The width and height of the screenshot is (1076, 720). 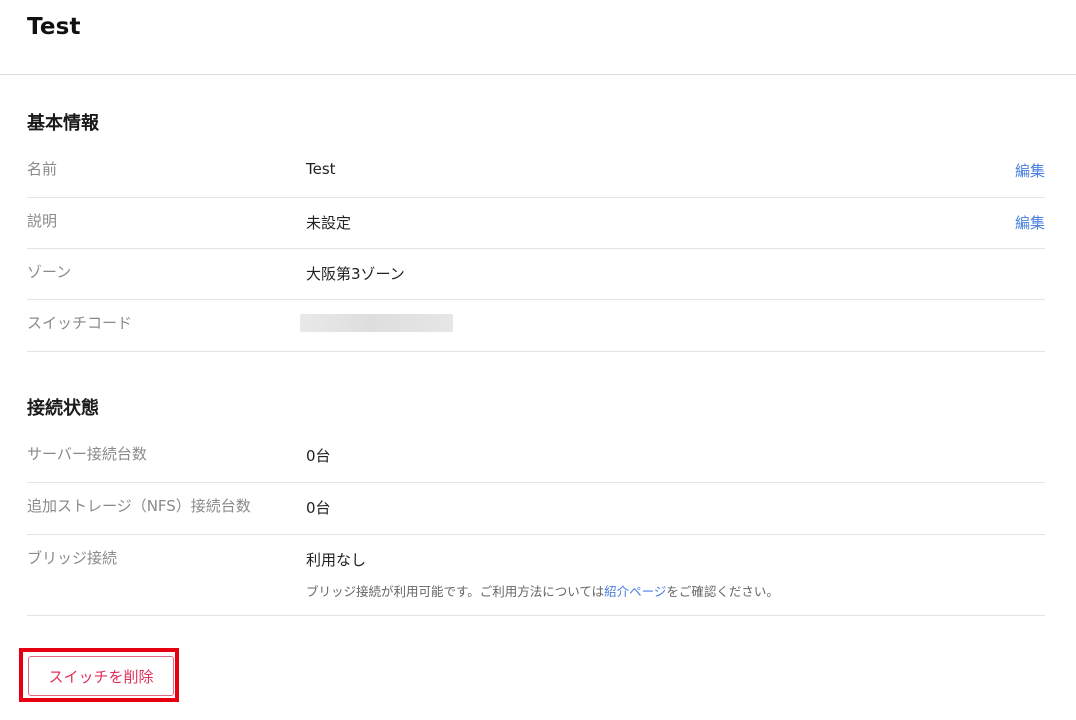 I want to click on row-label: 説明, so click(x=42, y=221).